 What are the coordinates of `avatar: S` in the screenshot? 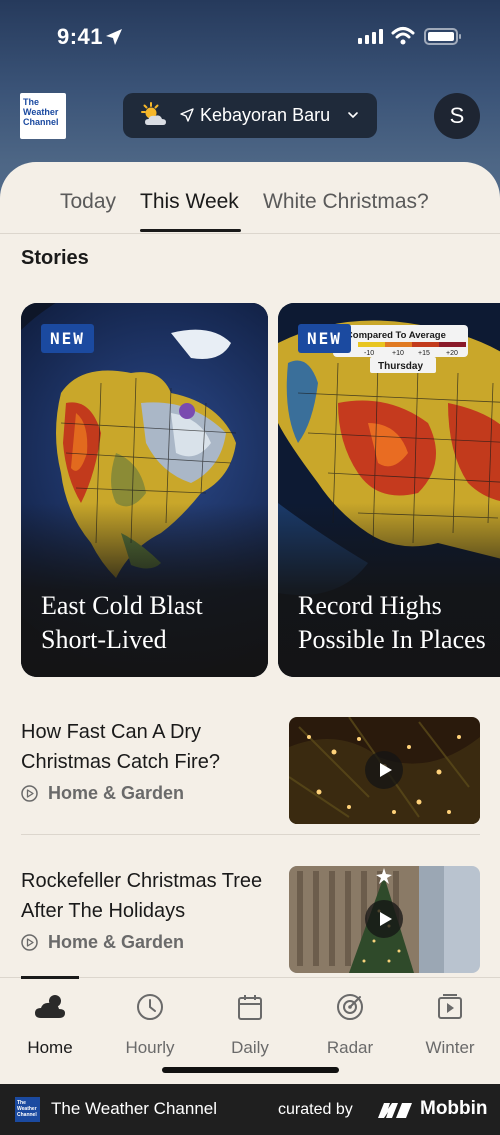 It's located at (457, 116).